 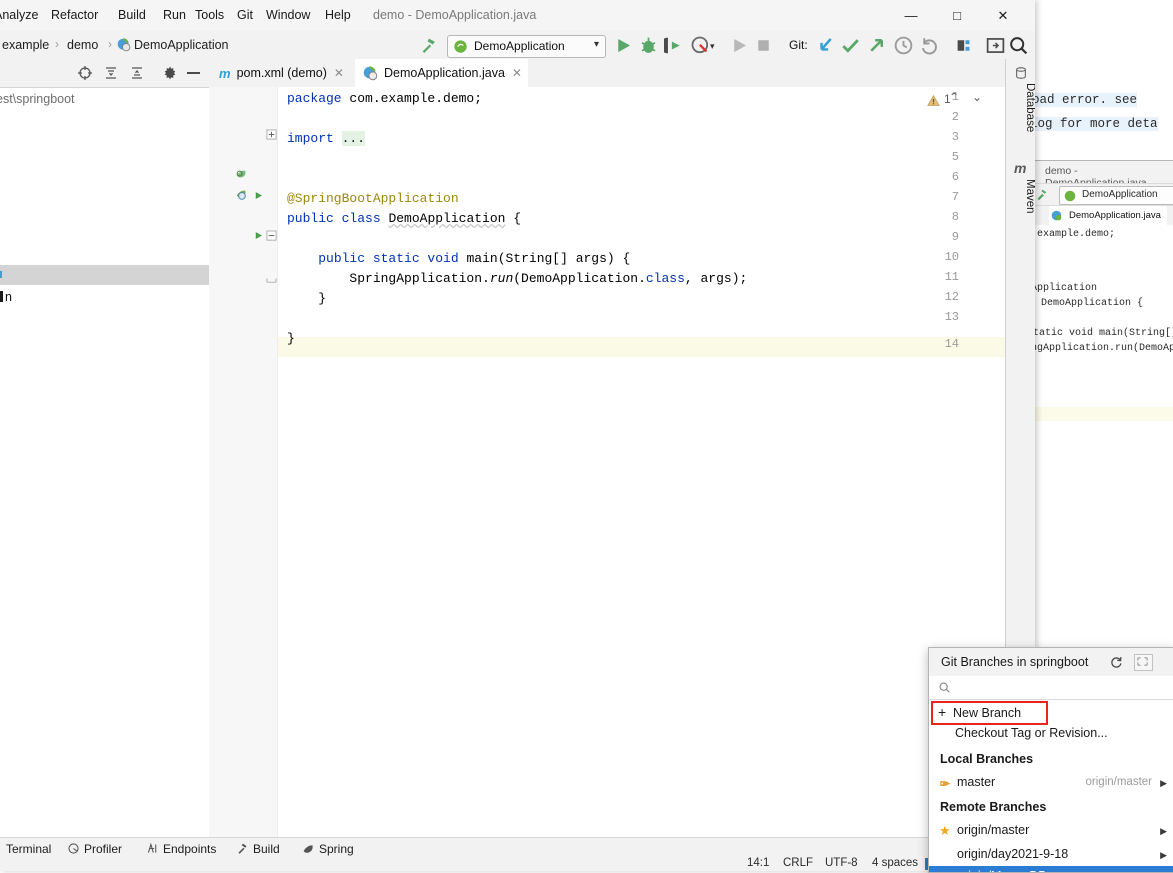 I want to click on star-icon: ★, so click(x=945, y=870).